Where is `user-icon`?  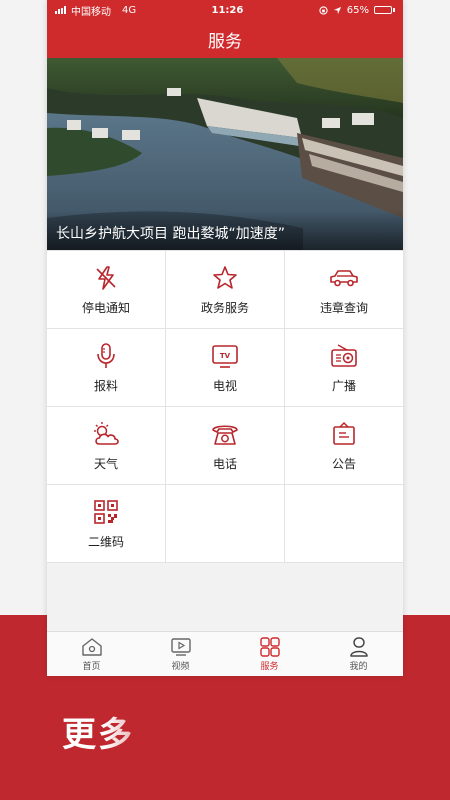
user-icon is located at coordinates (358, 646).